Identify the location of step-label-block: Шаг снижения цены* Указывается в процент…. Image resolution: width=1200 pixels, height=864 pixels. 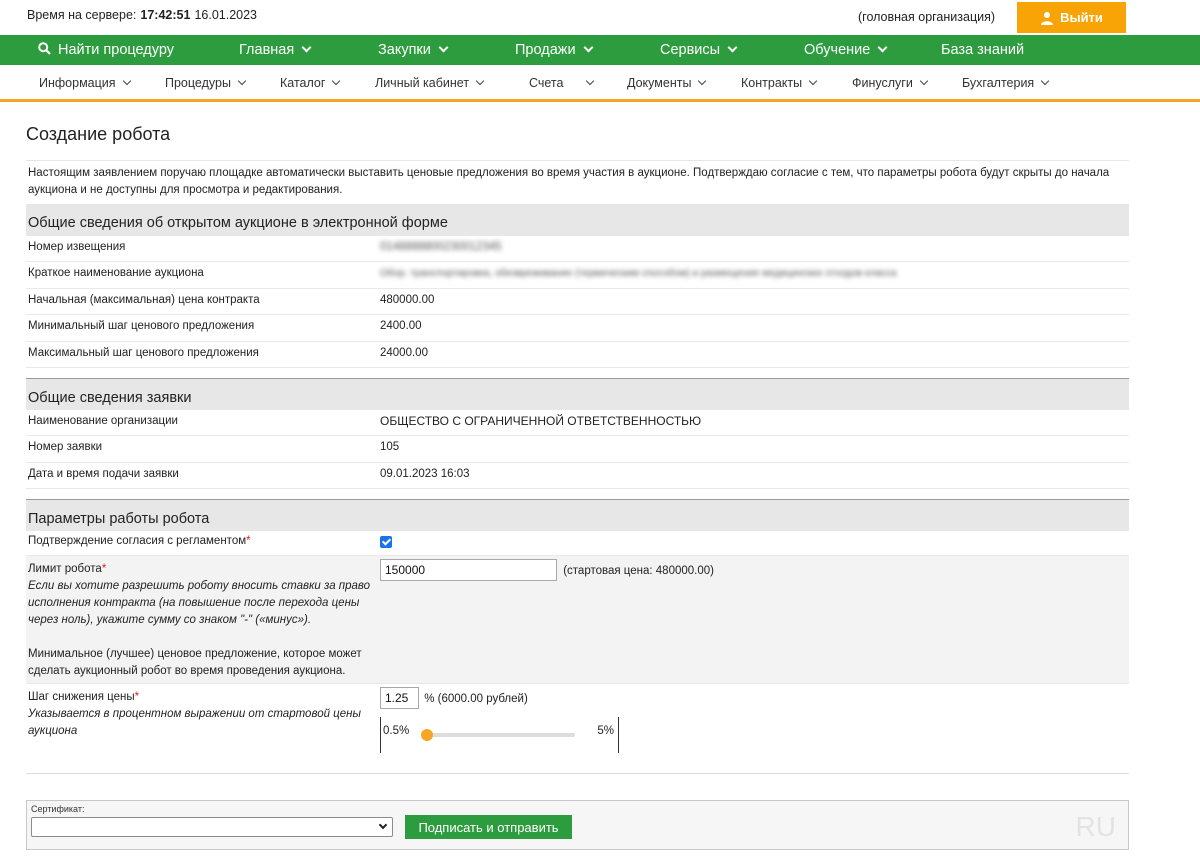
(203, 728).